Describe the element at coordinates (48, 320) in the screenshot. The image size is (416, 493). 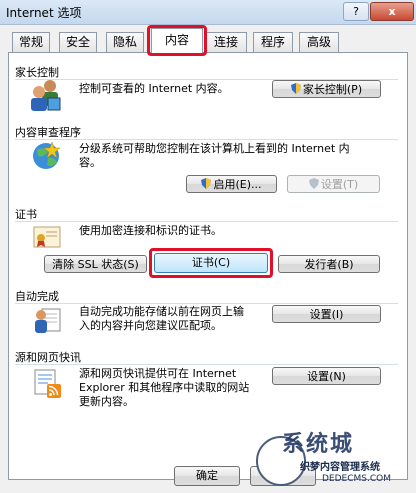
I see `autocomplete-form-icon` at that location.